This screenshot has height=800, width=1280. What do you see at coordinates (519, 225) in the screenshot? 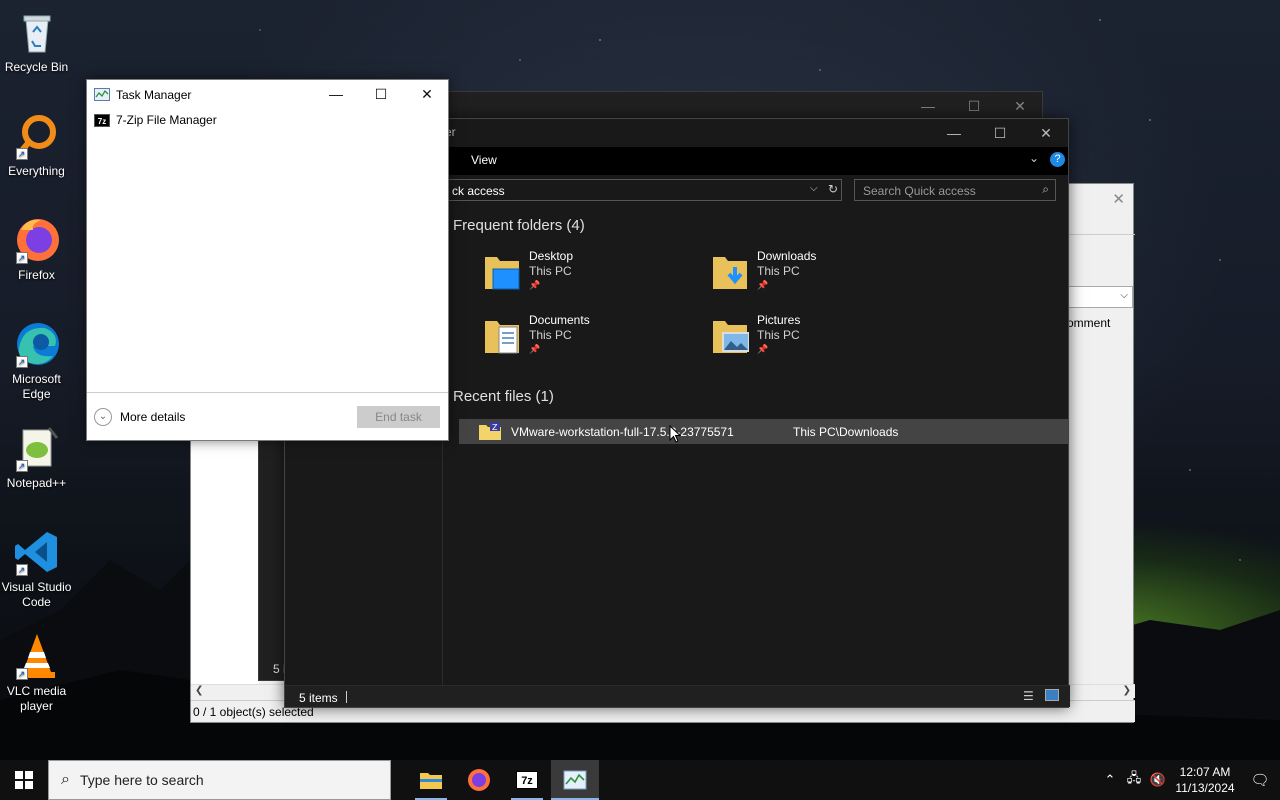
I see `section-label: Frequent folders (4)` at bounding box center [519, 225].